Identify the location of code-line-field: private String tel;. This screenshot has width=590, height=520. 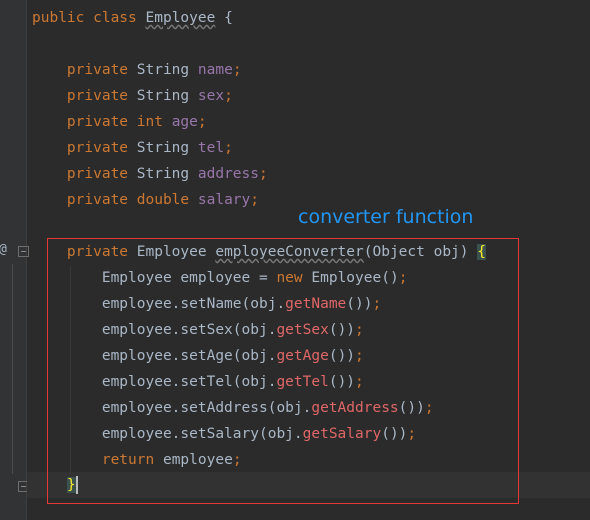
(132, 148).